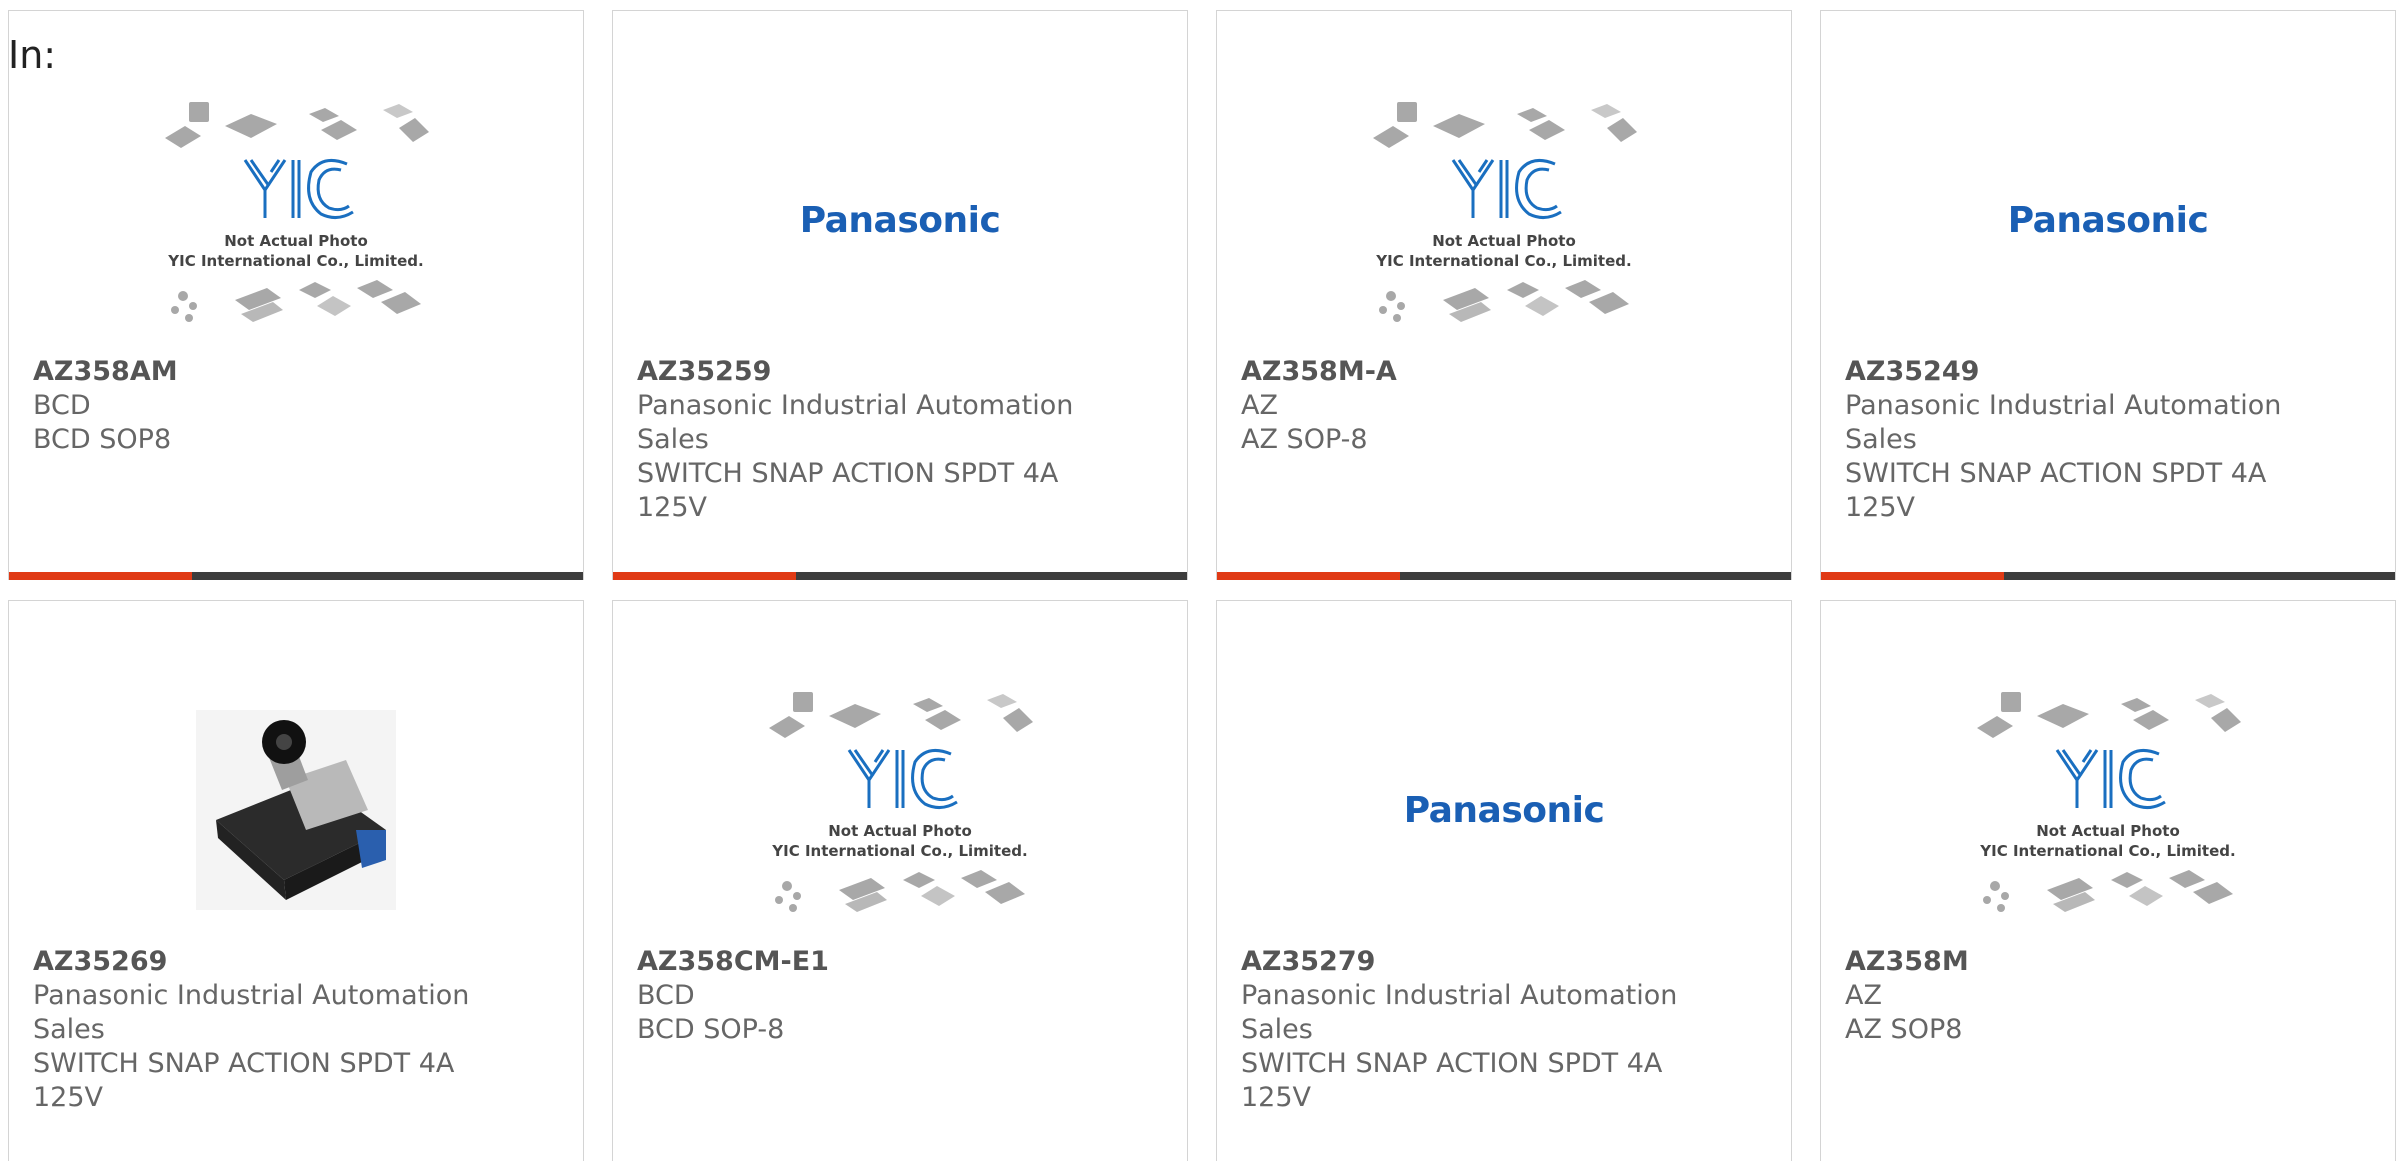 This screenshot has width=2400, height=1161. I want to click on filter-heading: In:, so click(32, 55).